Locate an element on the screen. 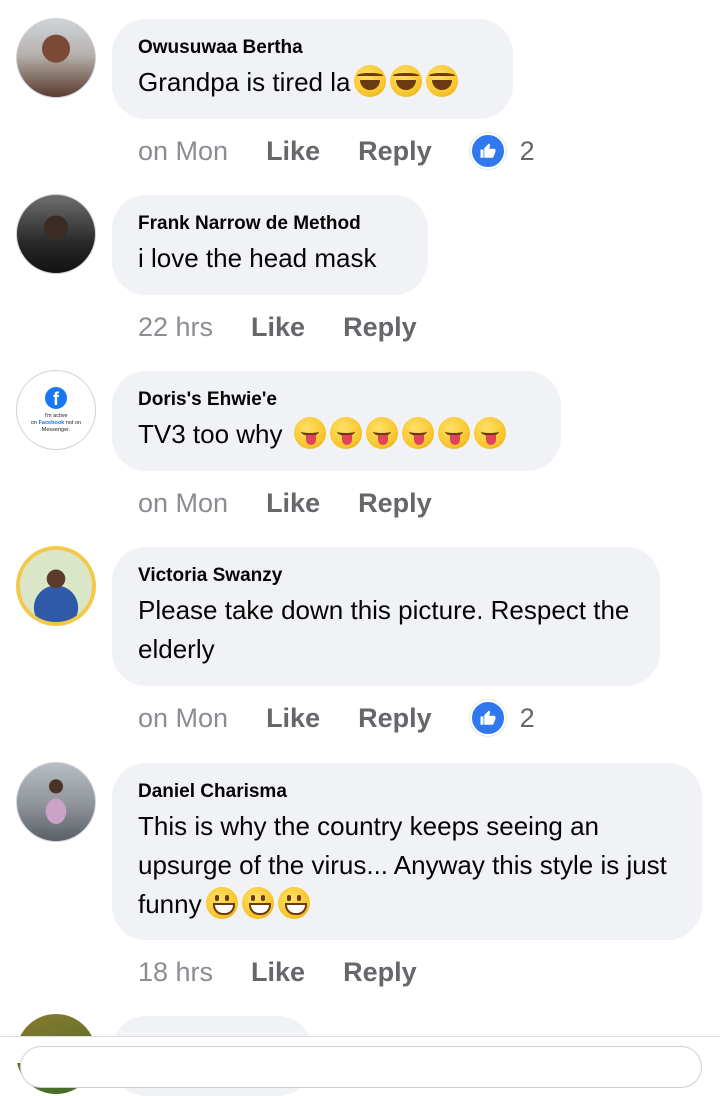  comment-text: i love the head mask is located at coordinates (257, 258).